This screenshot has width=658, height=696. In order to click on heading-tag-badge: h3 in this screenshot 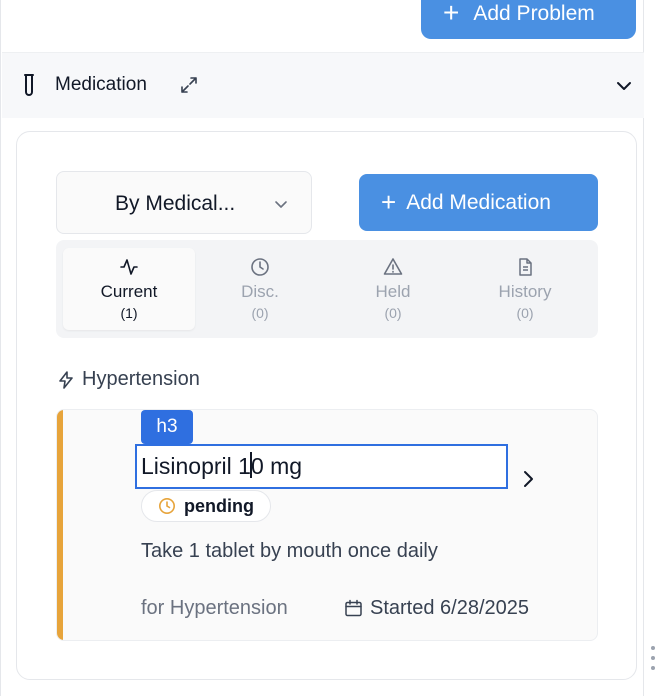, I will do `click(167, 427)`.